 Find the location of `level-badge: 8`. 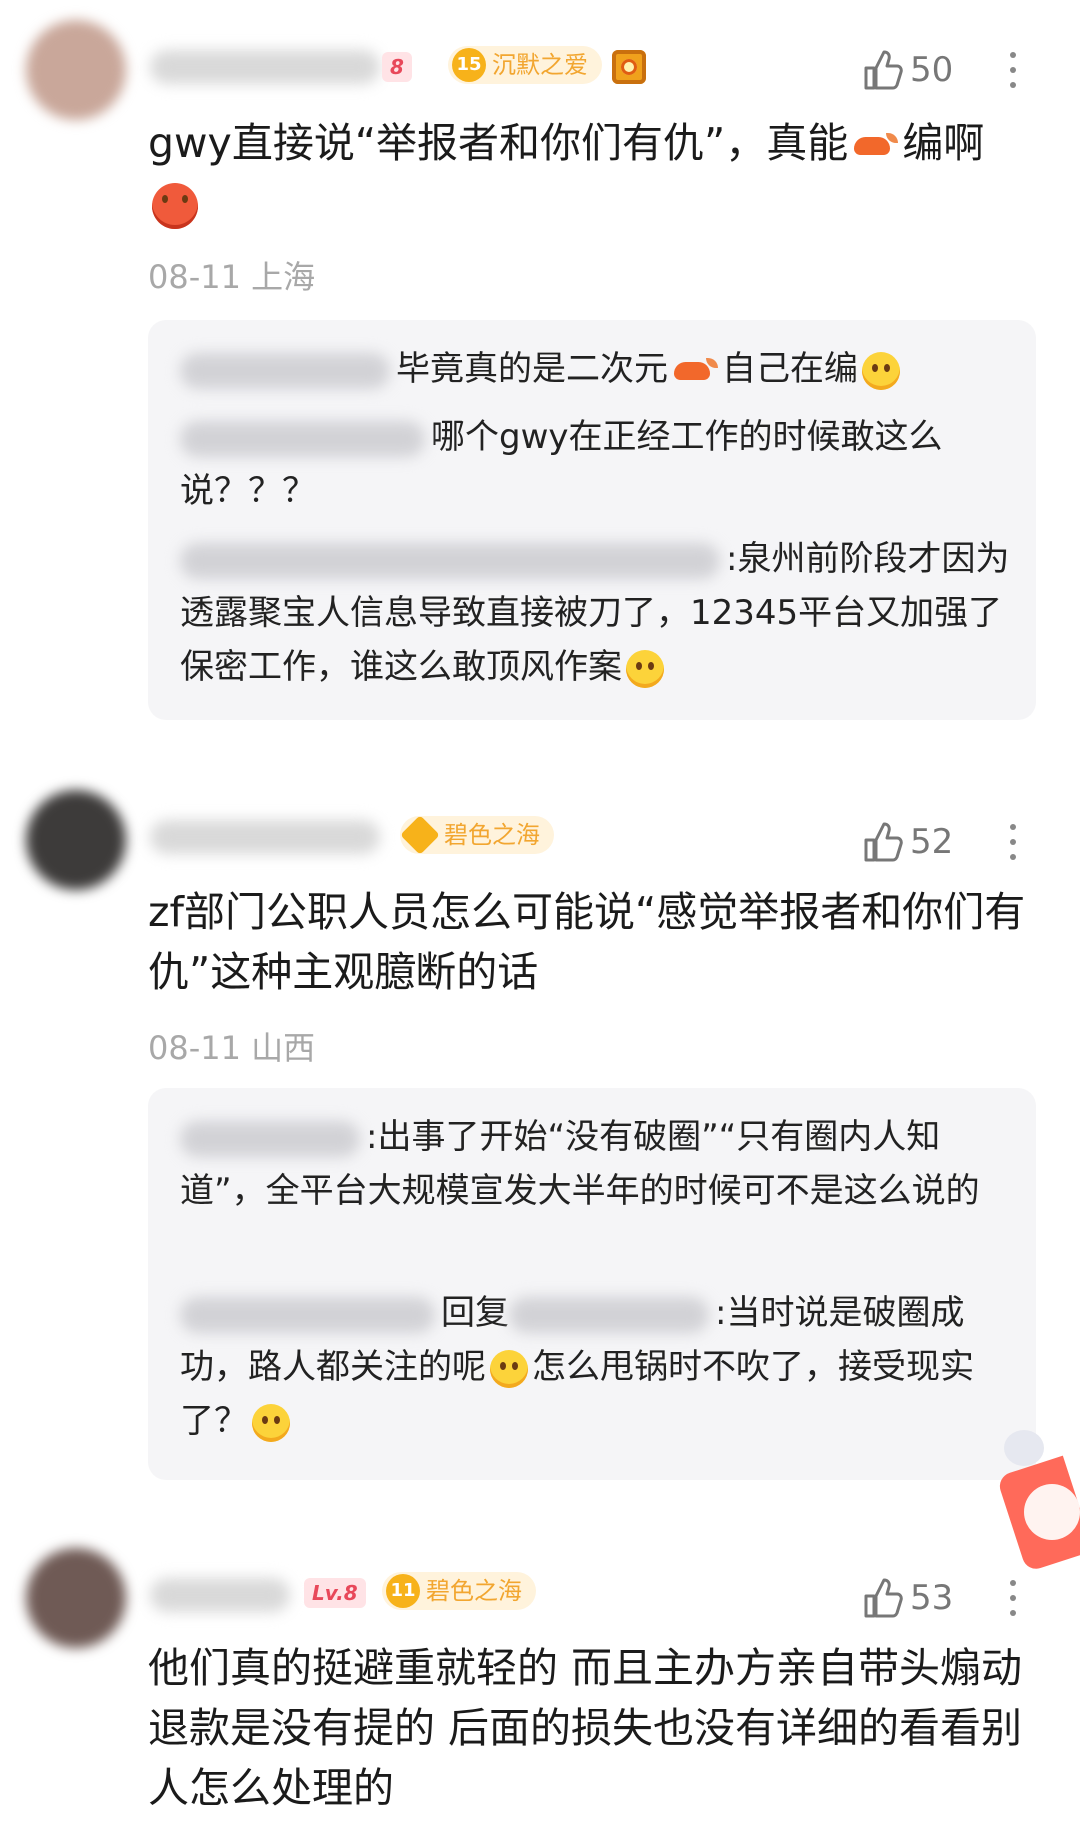

level-badge: 8 is located at coordinates (397, 67).